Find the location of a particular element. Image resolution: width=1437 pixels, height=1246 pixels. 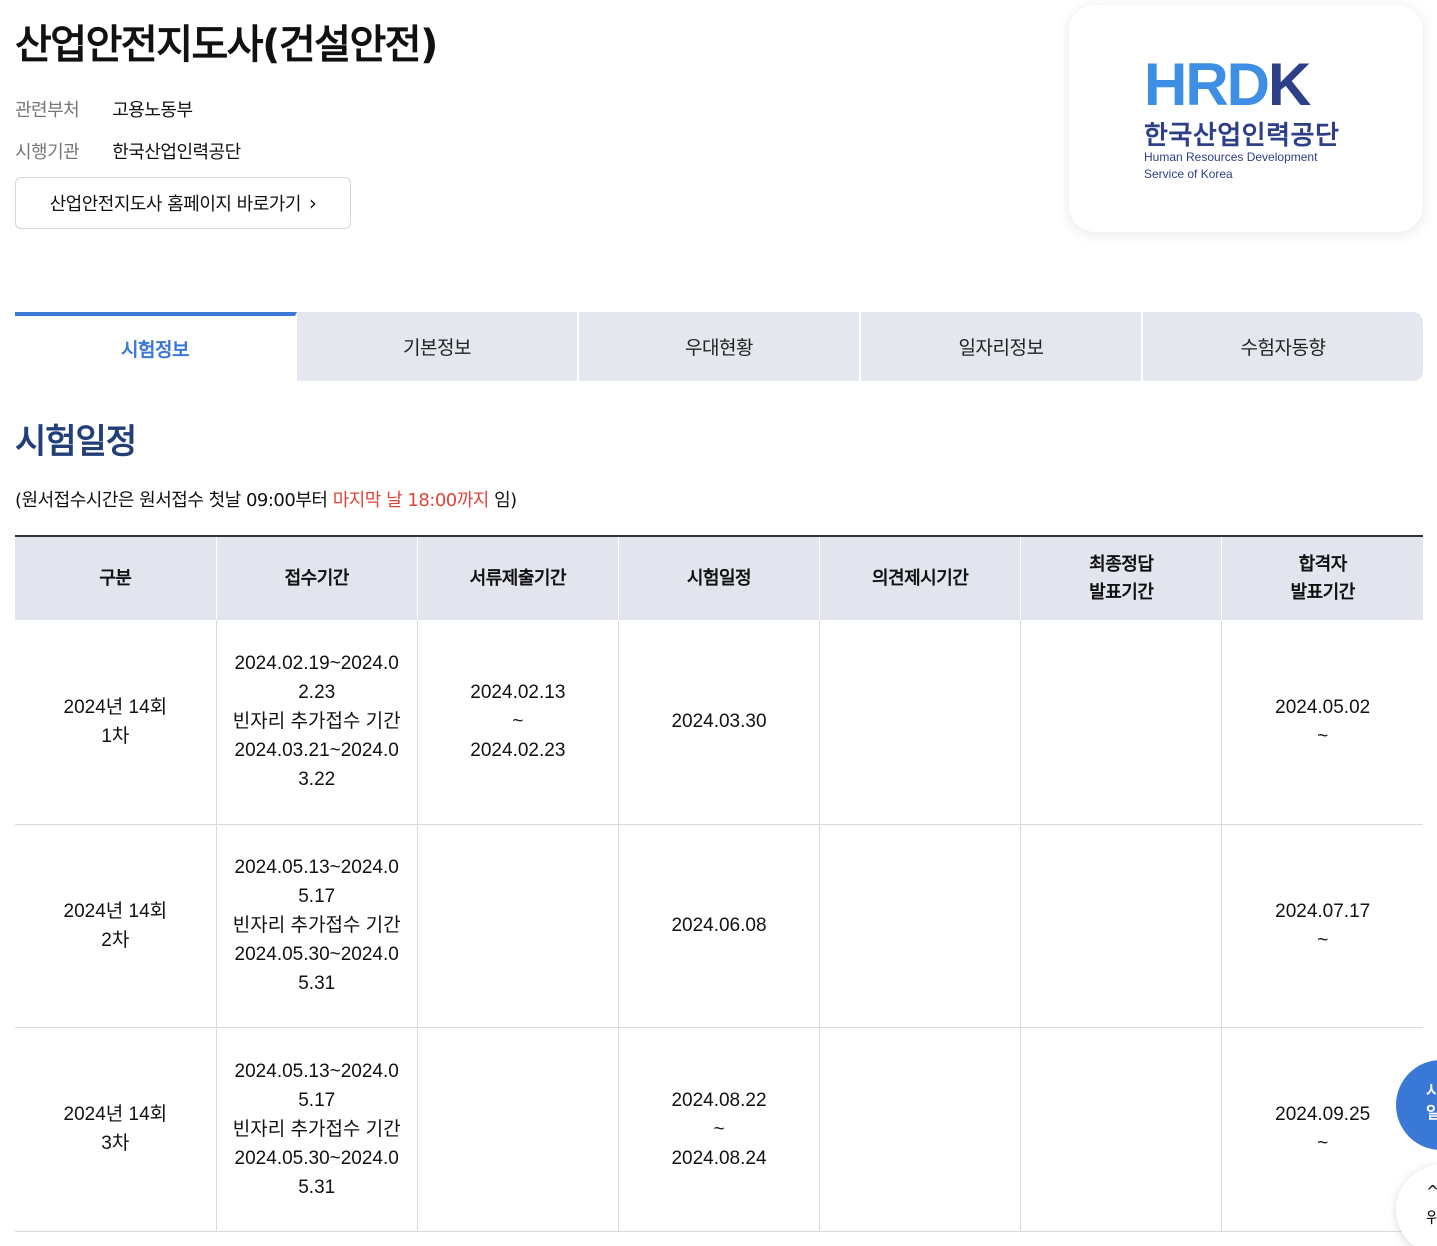

agency-label: 시행기관 is located at coordinates (47, 152).